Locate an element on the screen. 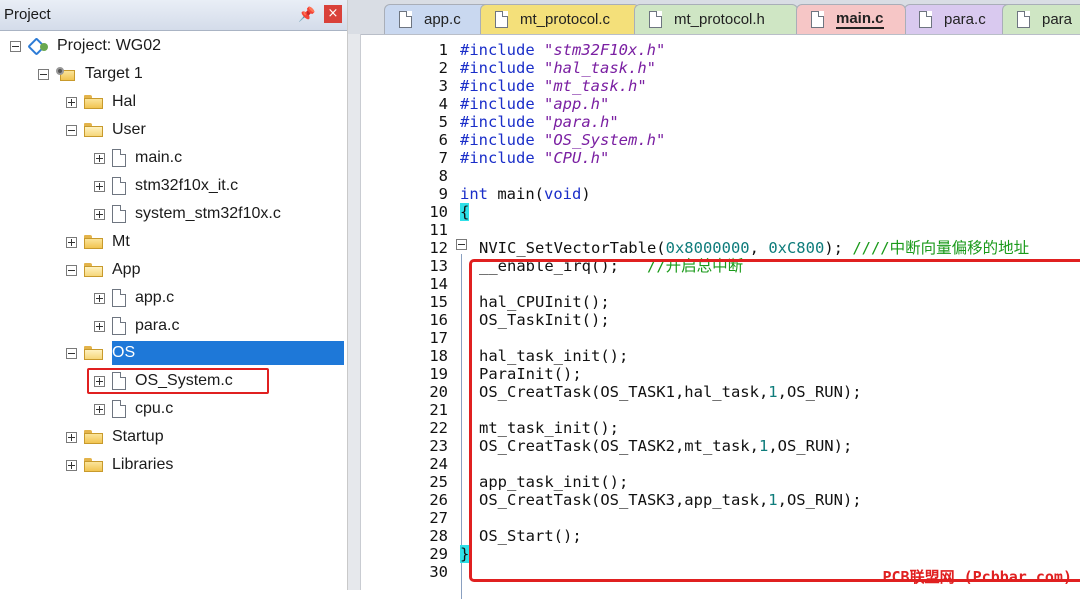  code-token: "hal_task.h" is located at coordinates (600, 68).